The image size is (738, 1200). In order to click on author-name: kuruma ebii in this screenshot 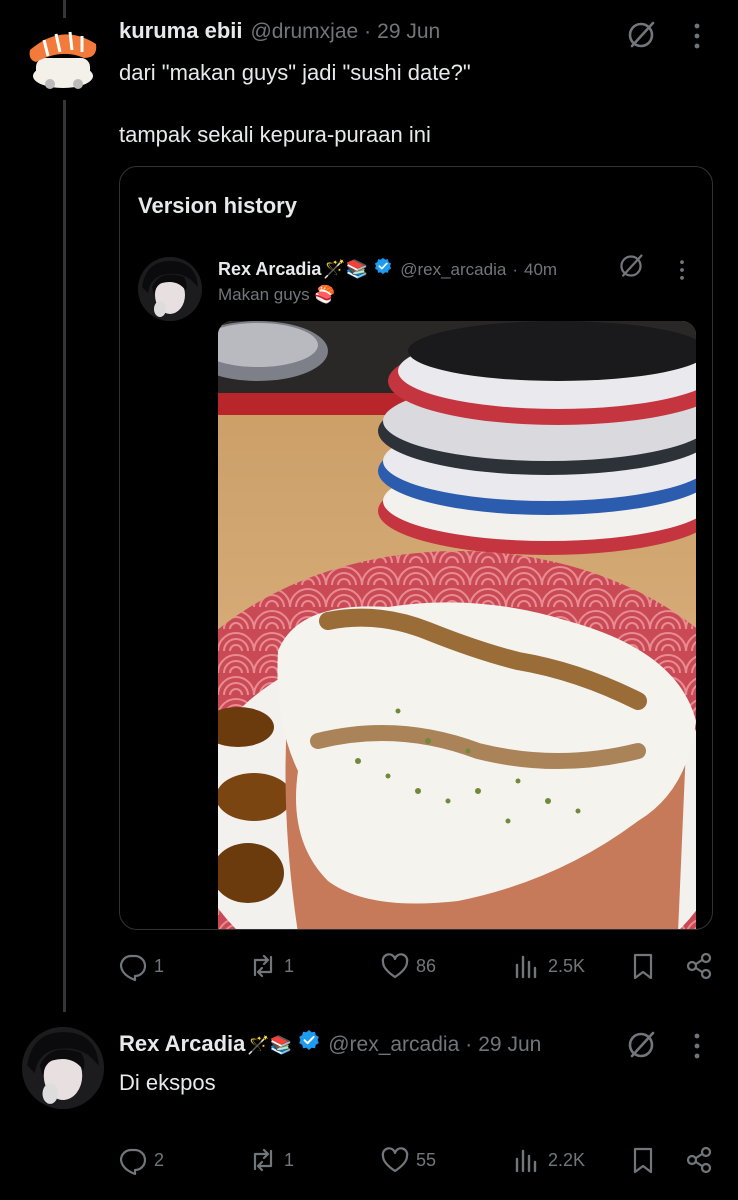, I will do `click(180, 31)`.